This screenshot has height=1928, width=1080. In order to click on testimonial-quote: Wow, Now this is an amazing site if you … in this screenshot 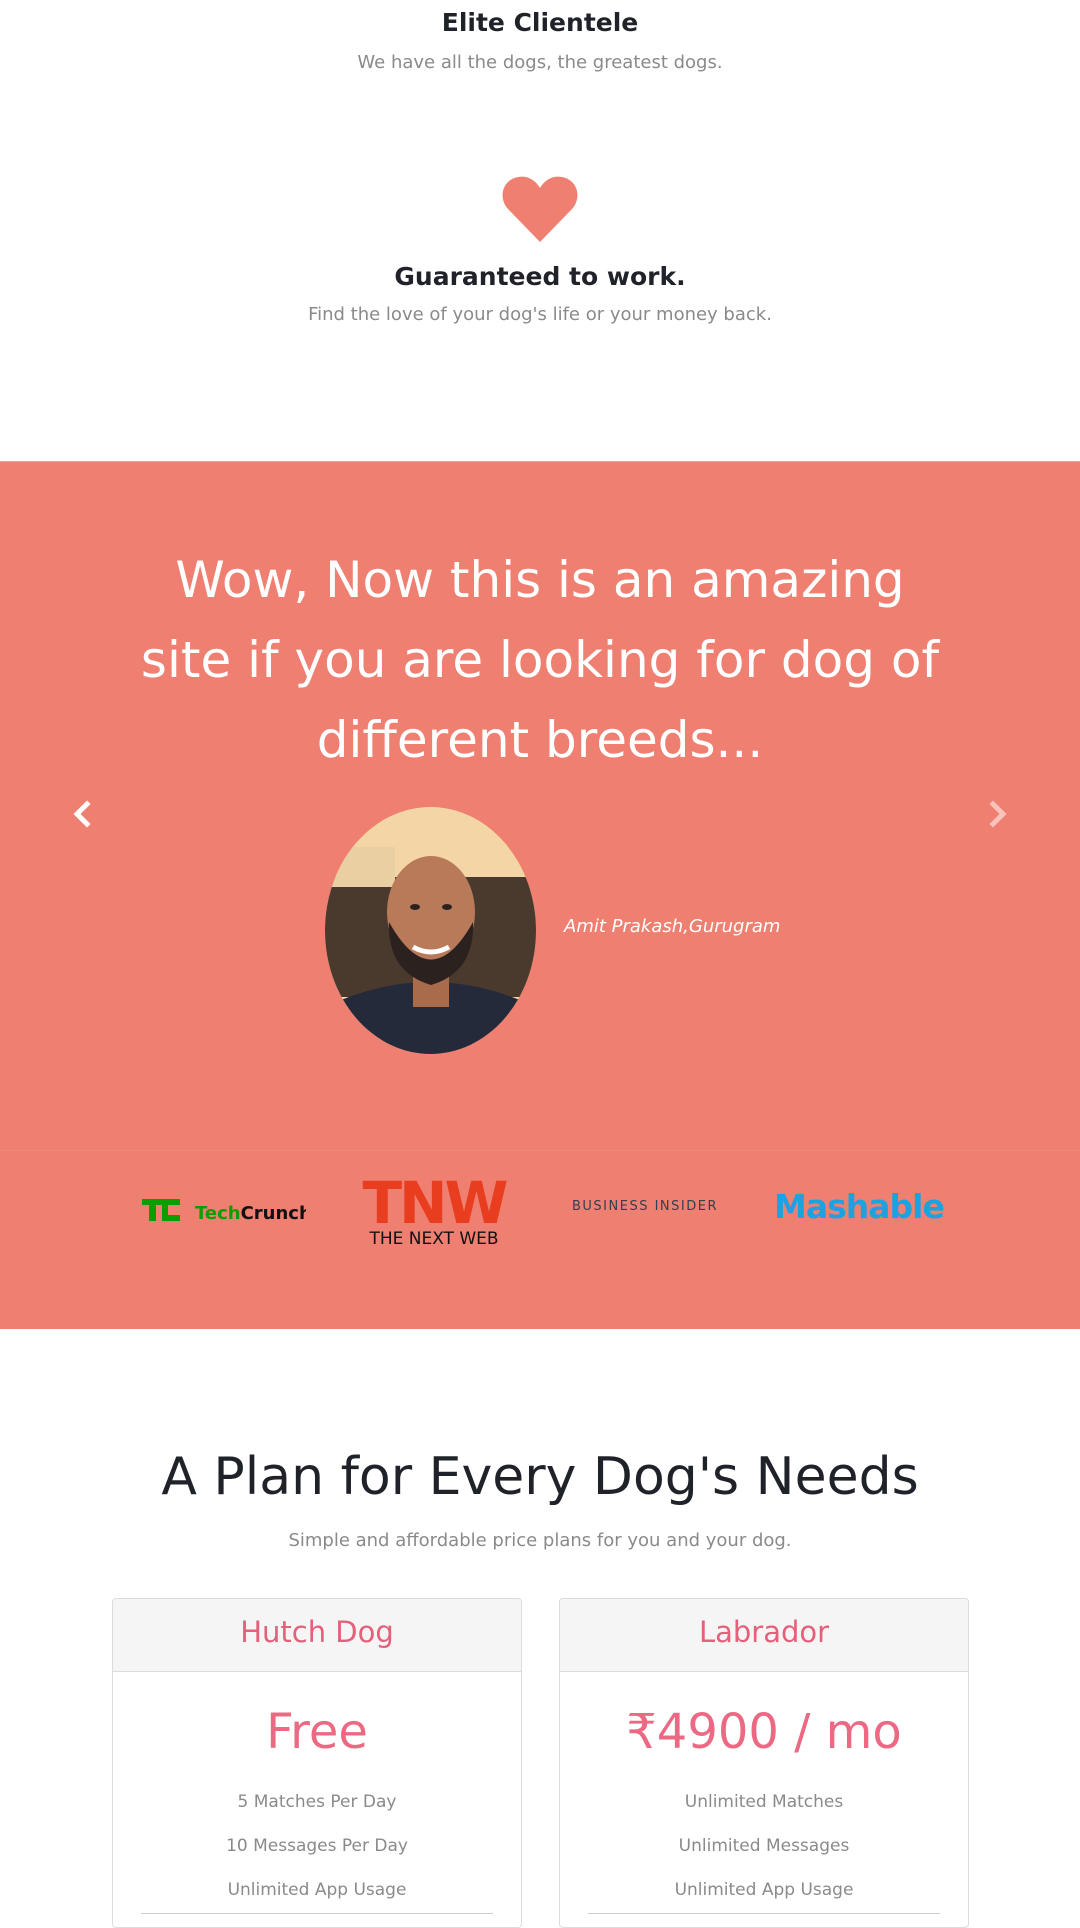, I will do `click(540, 660)`.